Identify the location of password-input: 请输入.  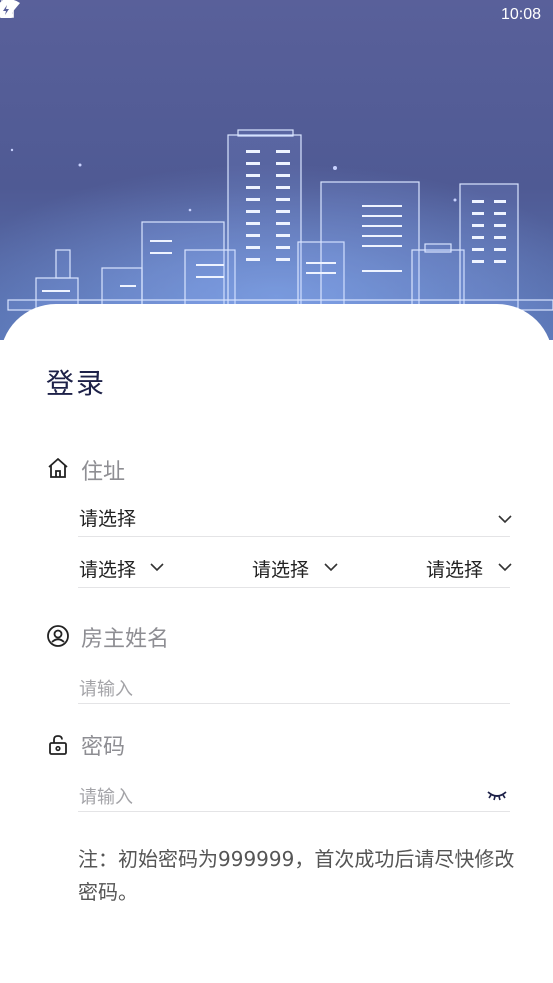
(106, 796).